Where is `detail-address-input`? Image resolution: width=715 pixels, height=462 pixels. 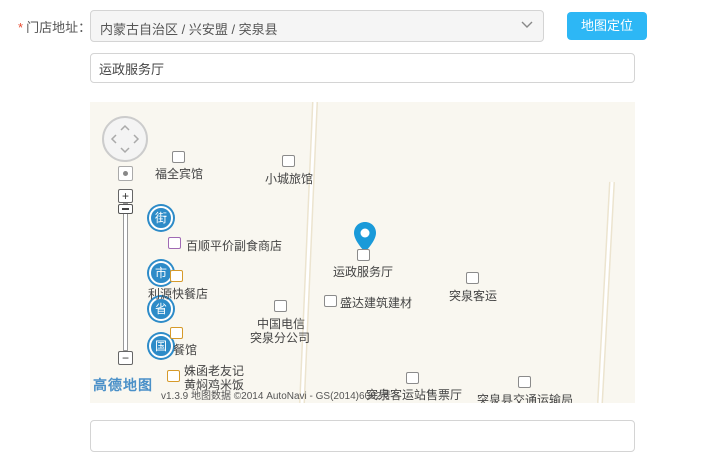 detail-address-input is located at coordinates (362, 68).